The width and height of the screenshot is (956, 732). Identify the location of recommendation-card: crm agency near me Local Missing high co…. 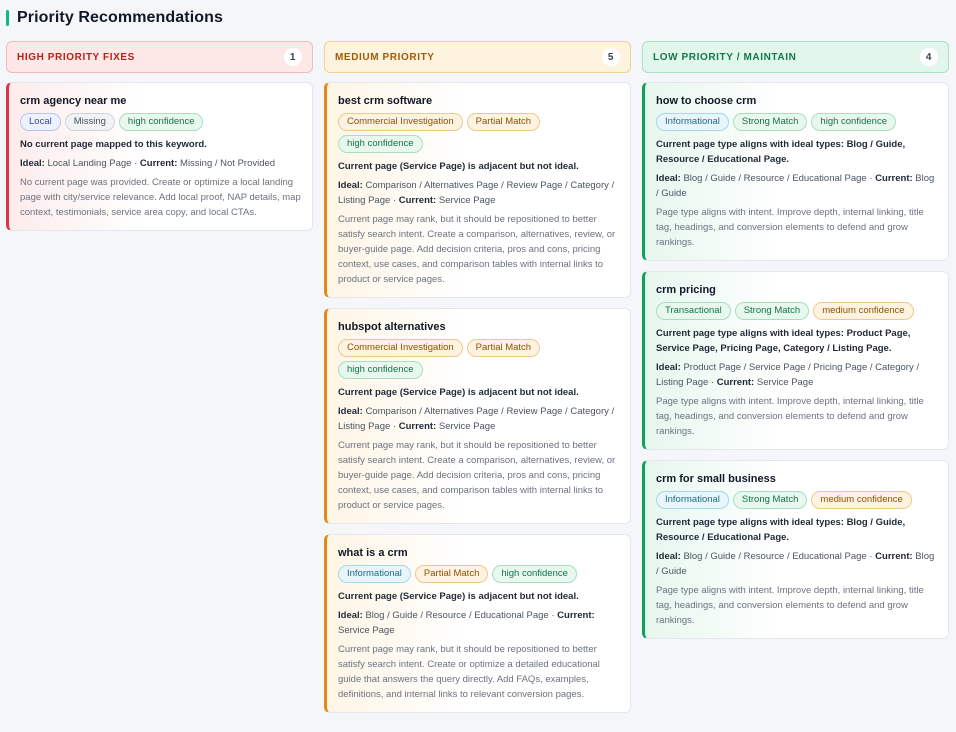
(159, 156).